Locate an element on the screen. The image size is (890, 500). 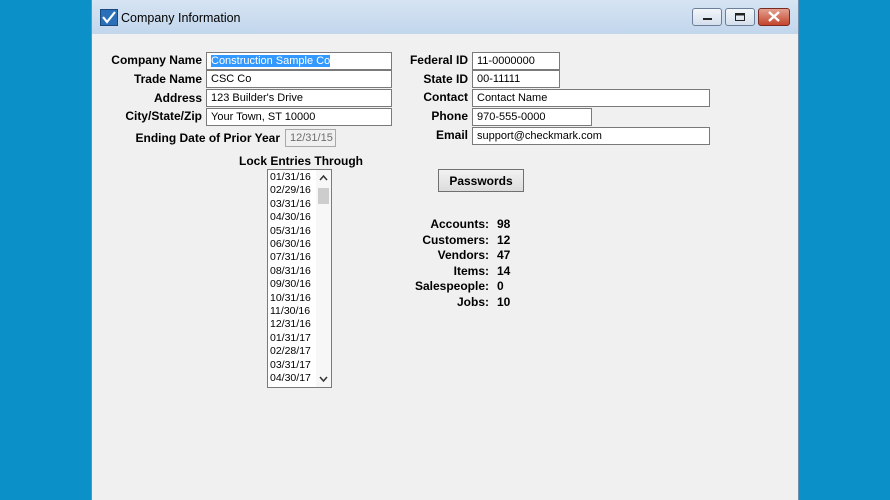
trade-name-label: Trade Name is located at coordinates (167, 79).